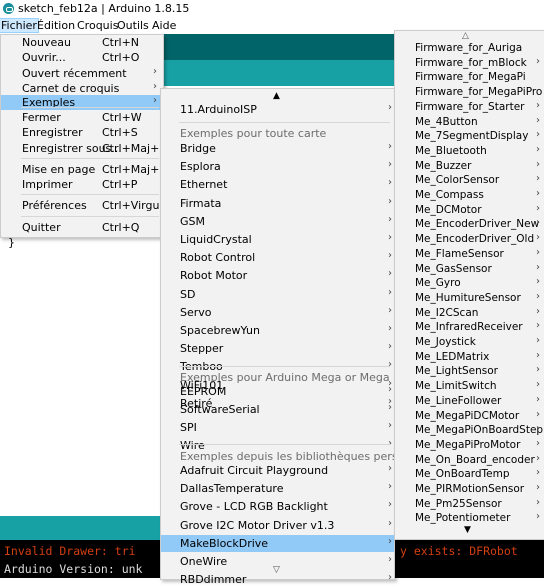 Image resolution: width=544 pixels, height=588 pixels. Describe the element at coordinates (276, 570) in the screenshot. I see `scroll-down-icon: ▽` at that location.